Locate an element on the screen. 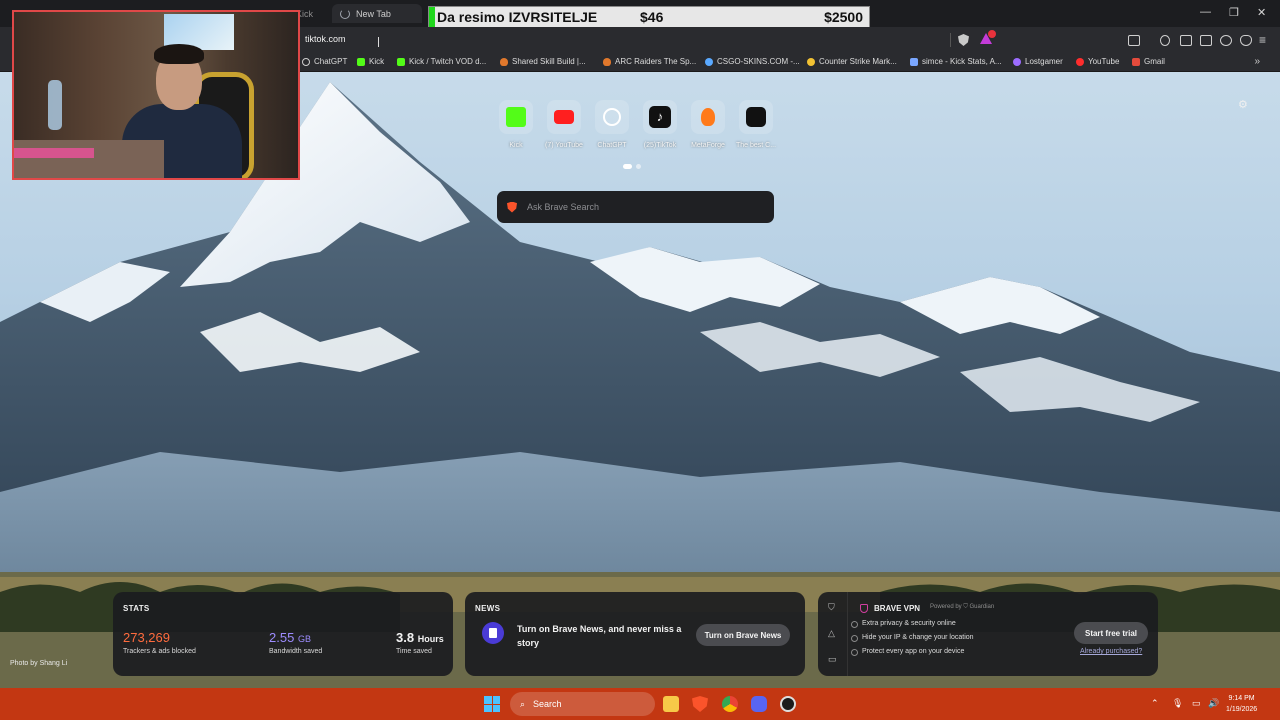  address-bar: tiktok.com is located at coordinates (325, 39).